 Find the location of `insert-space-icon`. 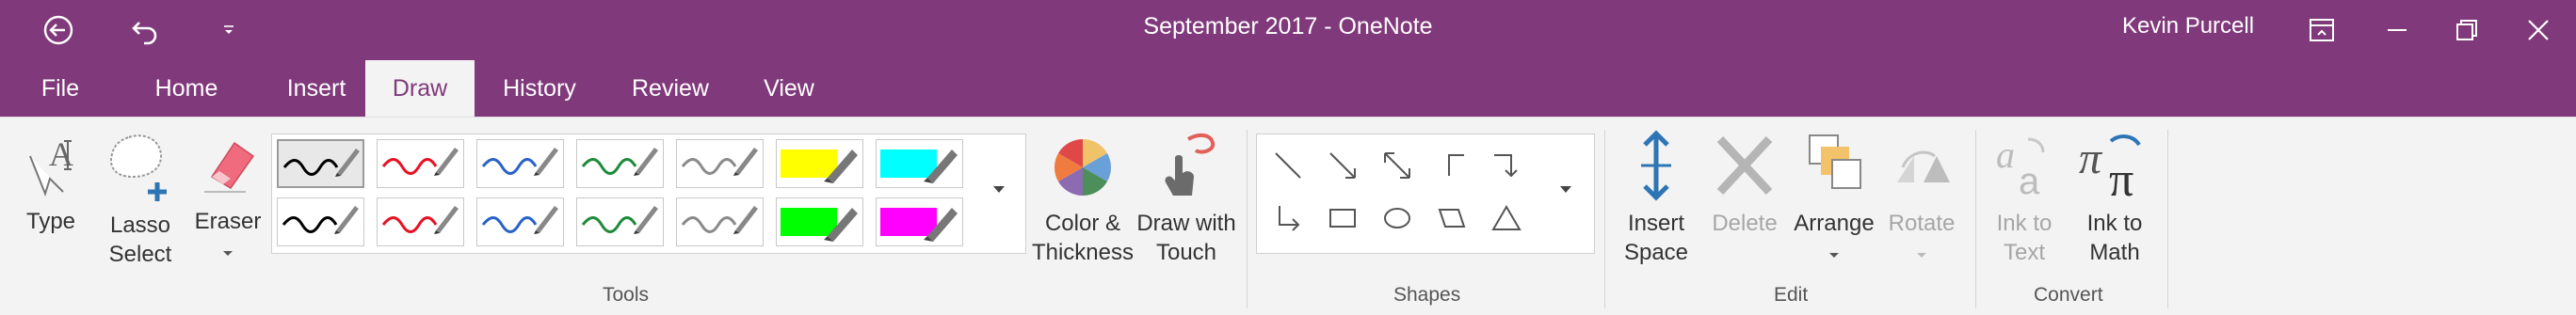

insert-space-icon is located at coordinates (1656, 169).